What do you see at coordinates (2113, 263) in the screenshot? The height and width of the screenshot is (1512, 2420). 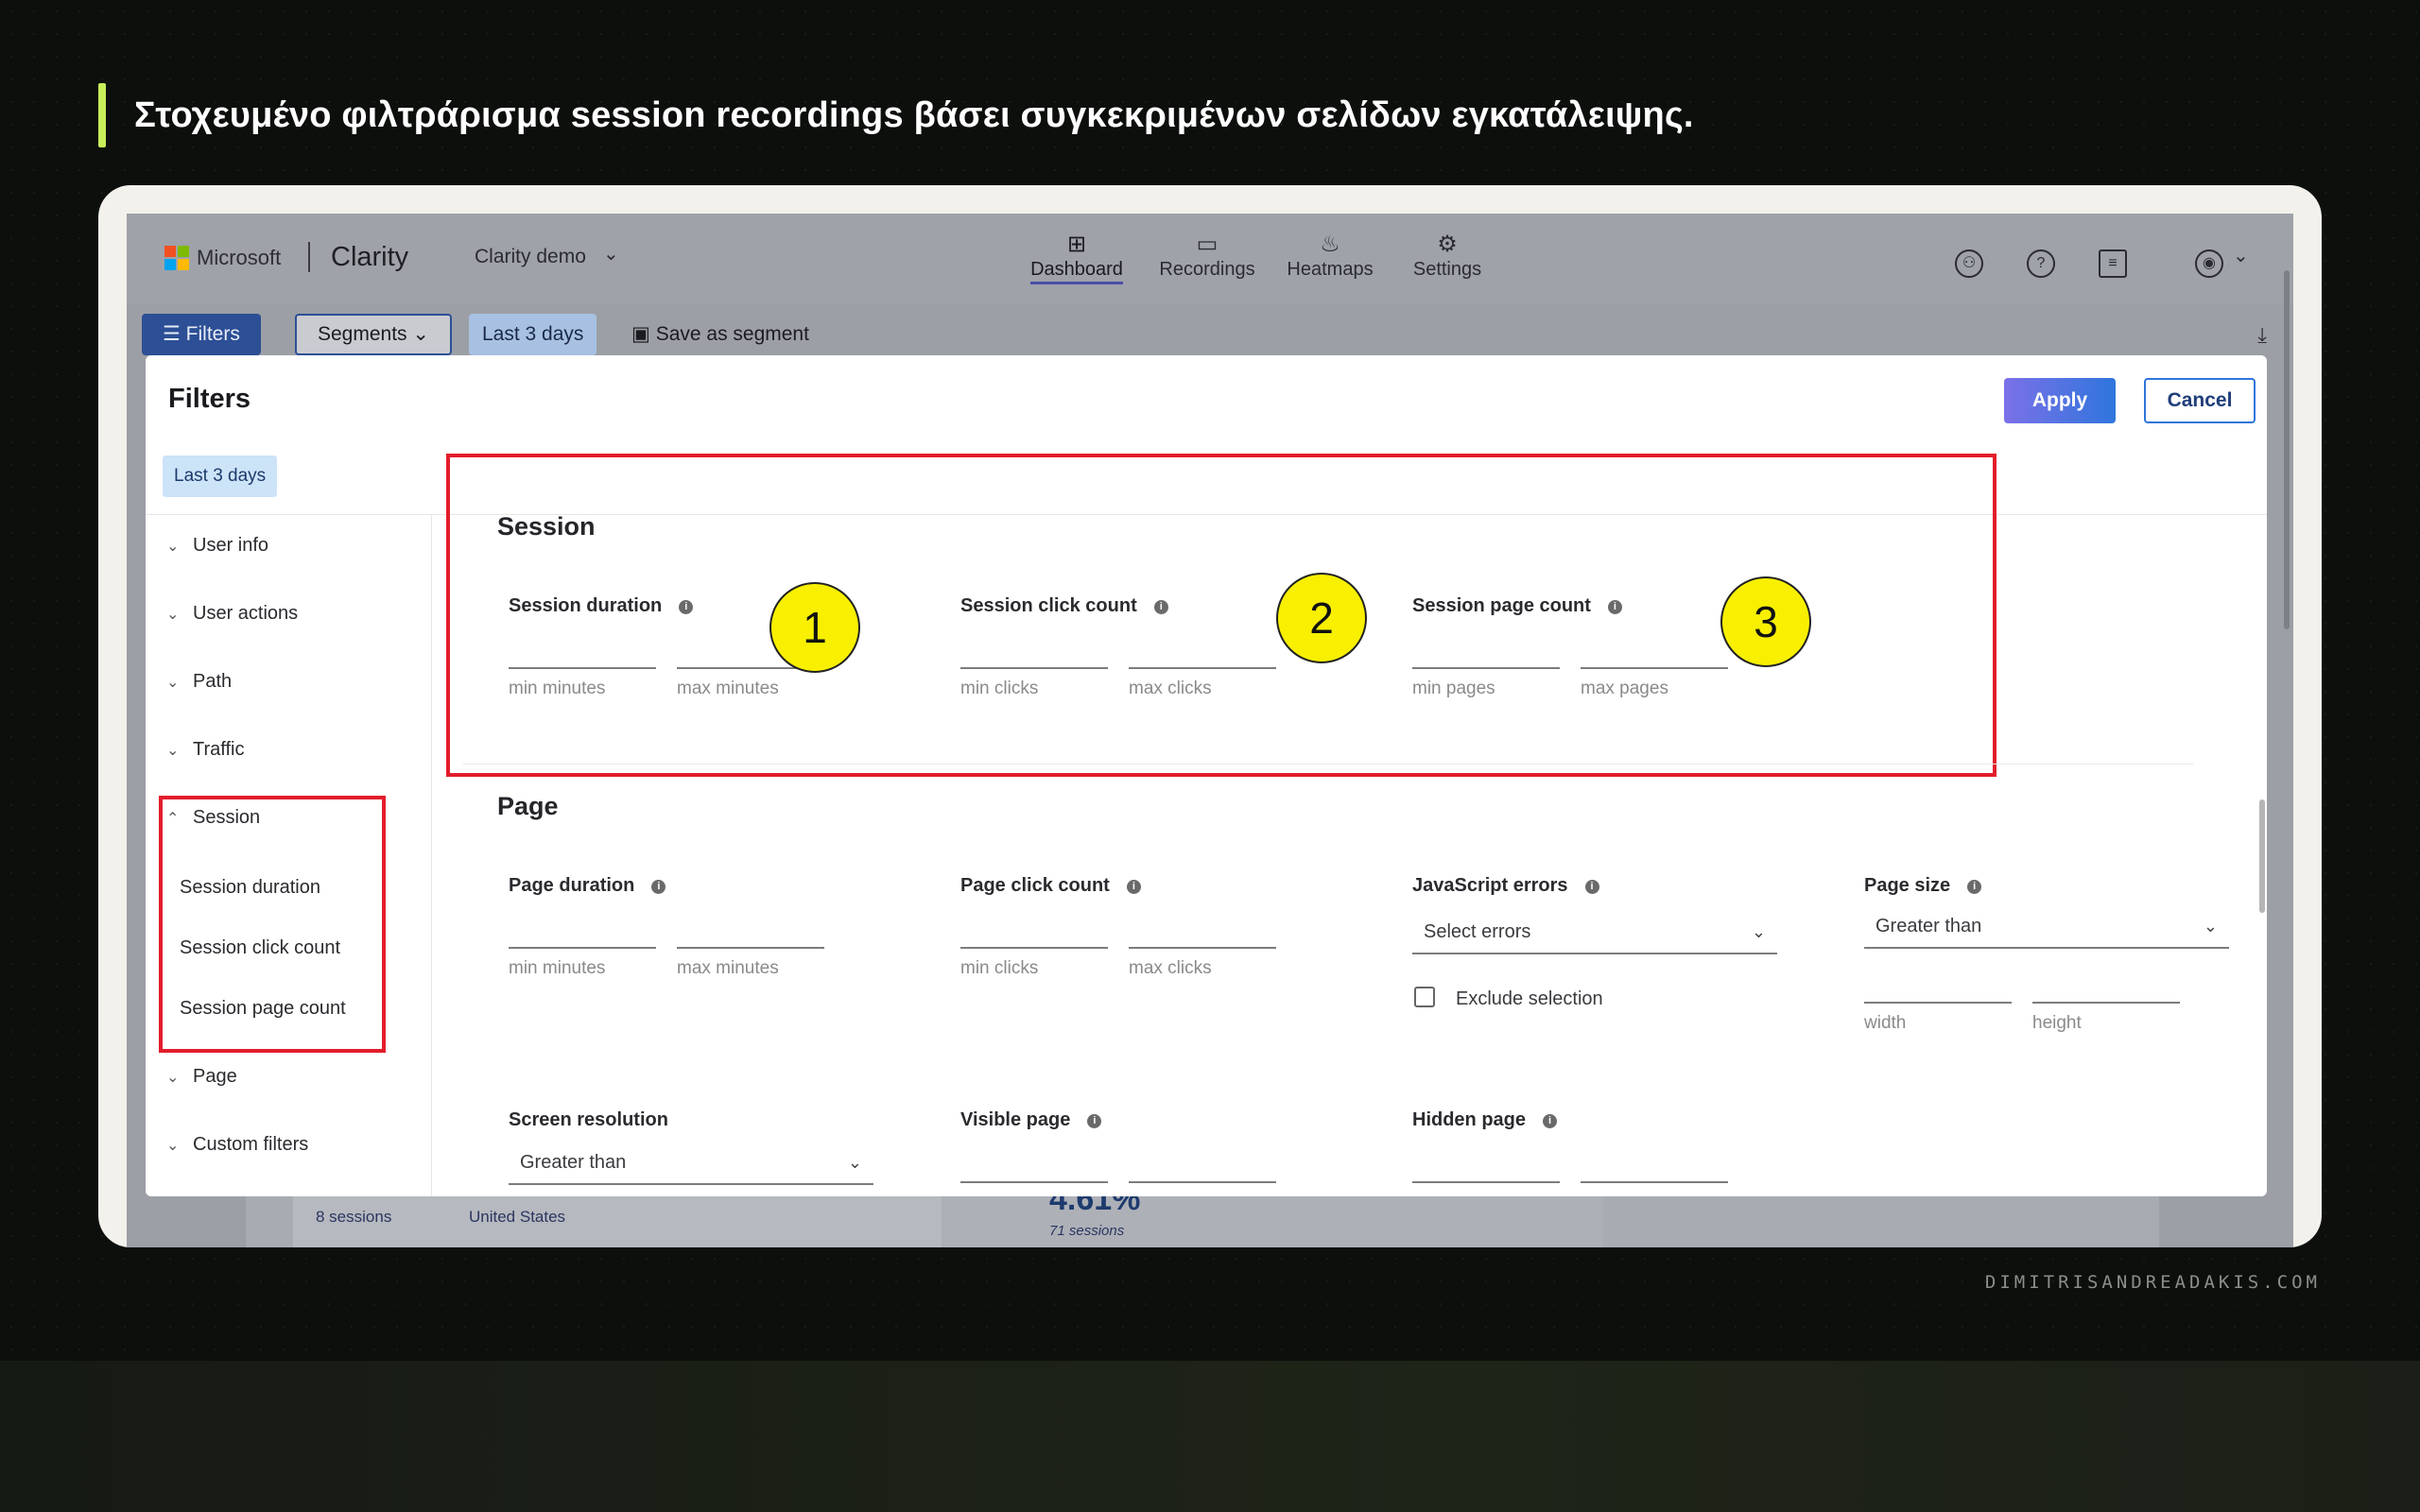 I see `document-icon: ≡` at bounding box center [2113, 263].